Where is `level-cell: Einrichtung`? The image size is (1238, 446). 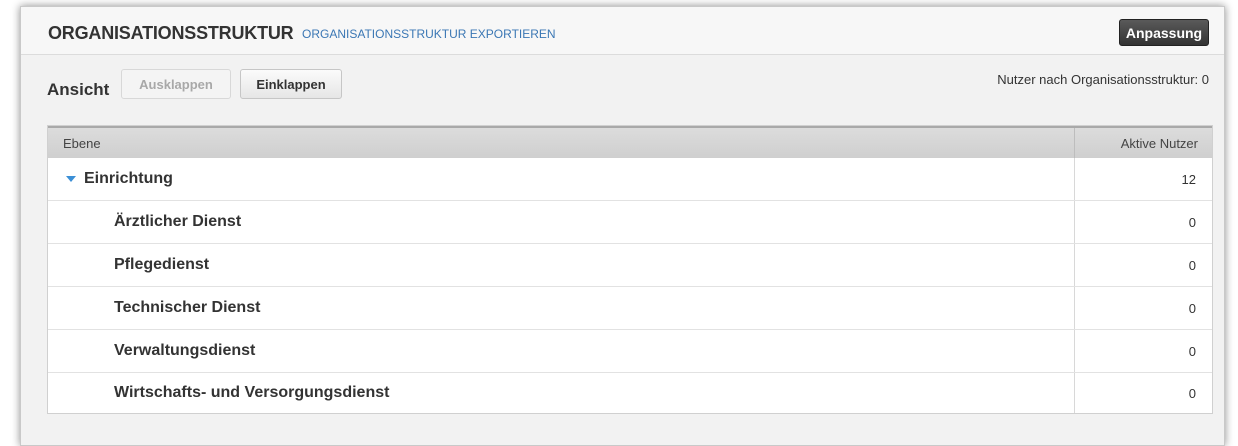 level-cell: Einrichtung is located at coordinates (561, 179).